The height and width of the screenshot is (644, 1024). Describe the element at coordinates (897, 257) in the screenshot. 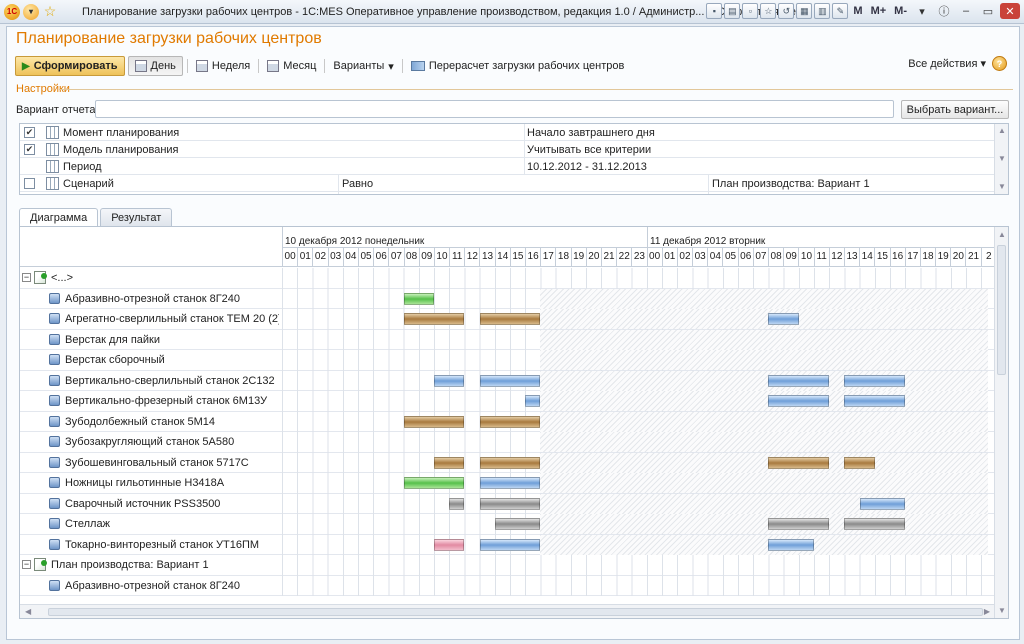

I see `hour-label: 16` at that location.